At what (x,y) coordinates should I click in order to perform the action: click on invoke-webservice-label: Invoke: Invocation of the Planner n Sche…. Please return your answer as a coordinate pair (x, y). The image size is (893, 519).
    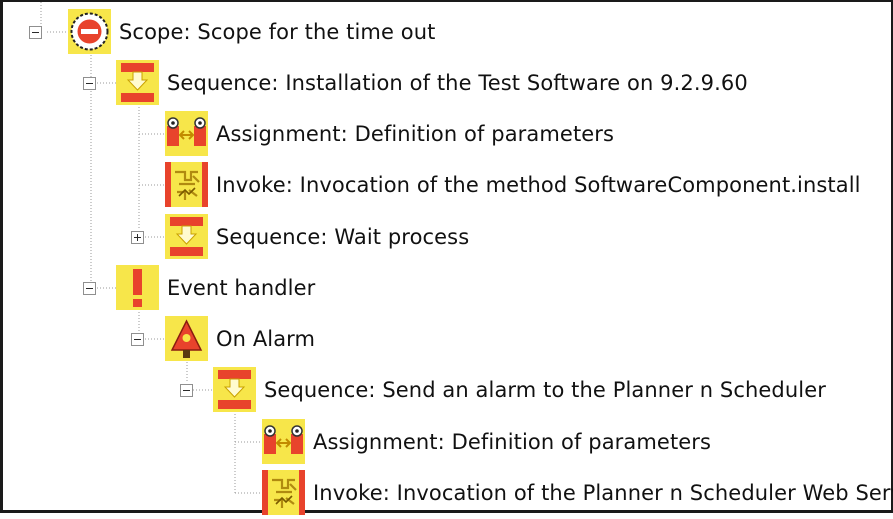
    Looking at the image, I should click on (603, 493).